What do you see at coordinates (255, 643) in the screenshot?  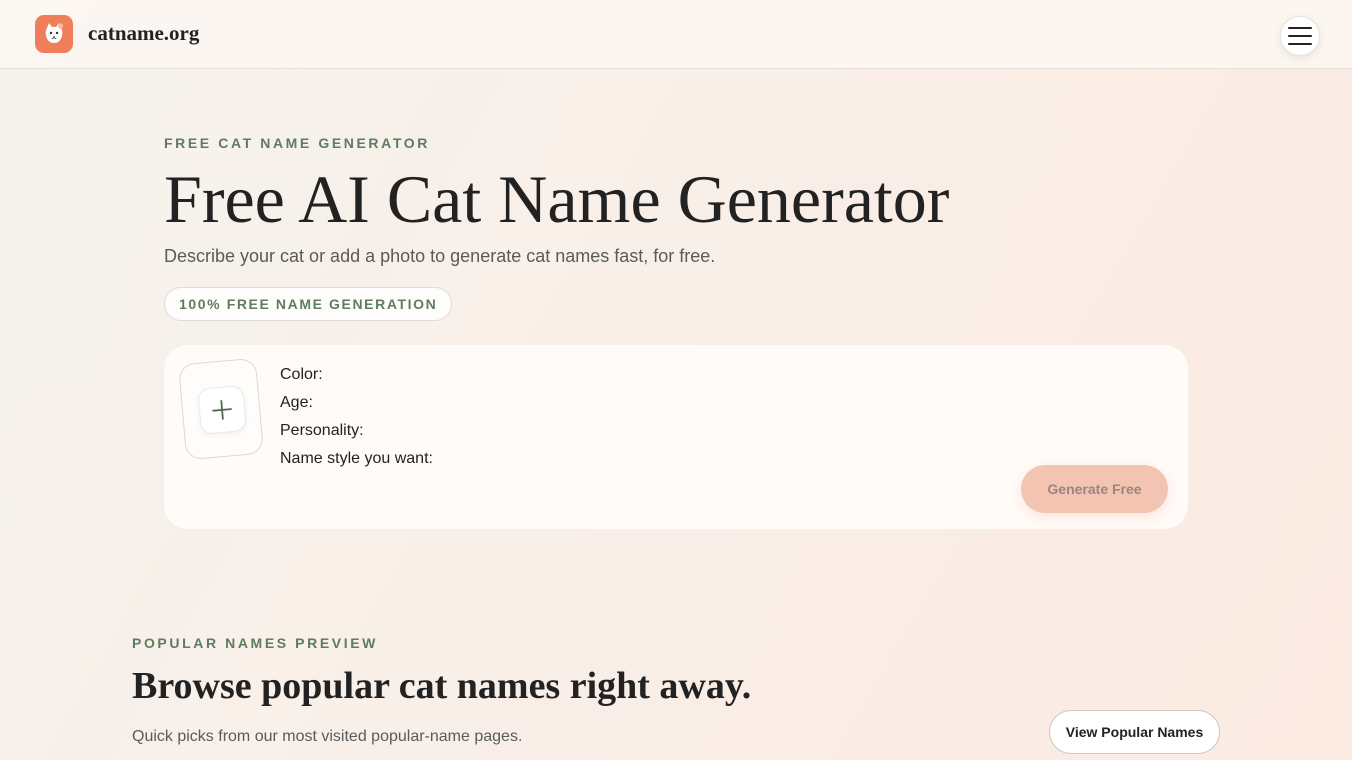 I see `popular-eyebrow: POPULAR NAMES PREVIEW` at bounding box center [255, 643].